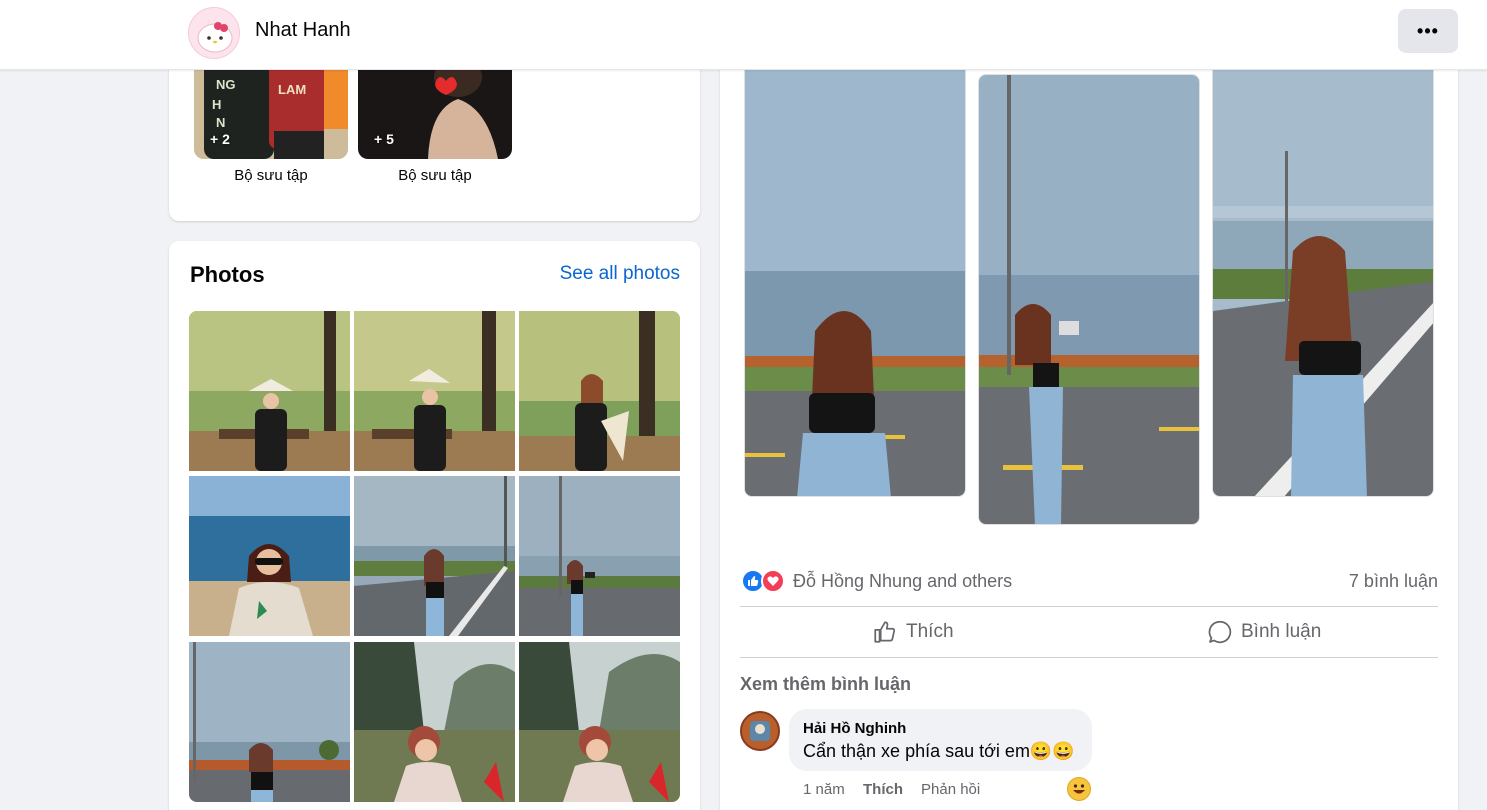  Describe the element at coordinates (1079, 789) in the screenshot. I see `grinning-face-reaction-icon` at that location.